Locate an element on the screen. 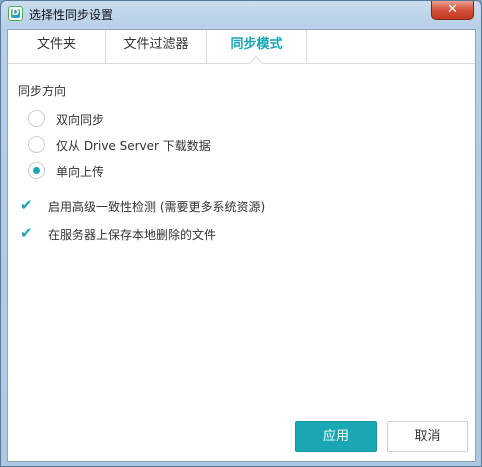 This screenshot has width=482, height=467. radio-label: 单向上传 is located at coordinates (80, 172).